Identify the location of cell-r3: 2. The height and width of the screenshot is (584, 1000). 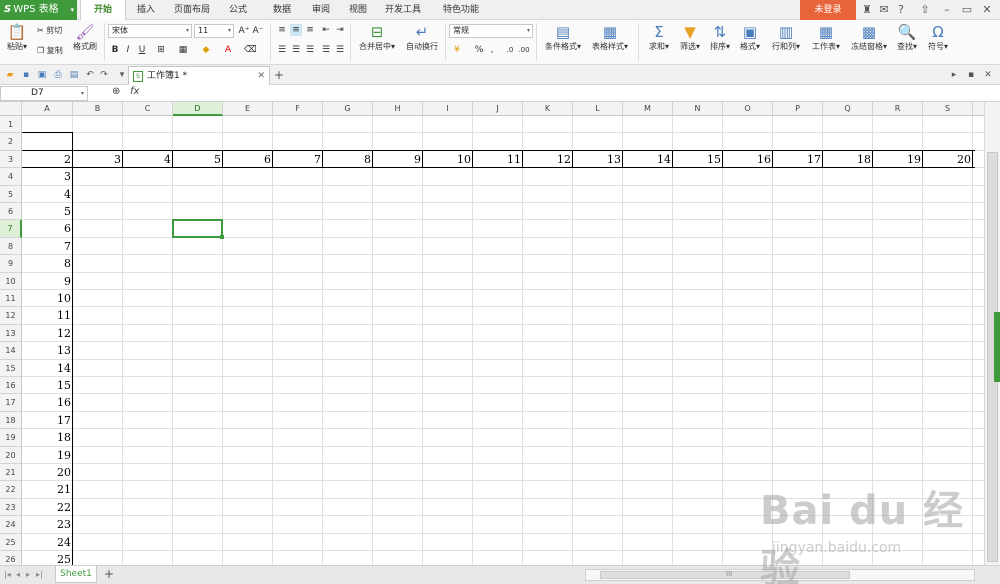
(47, 159).